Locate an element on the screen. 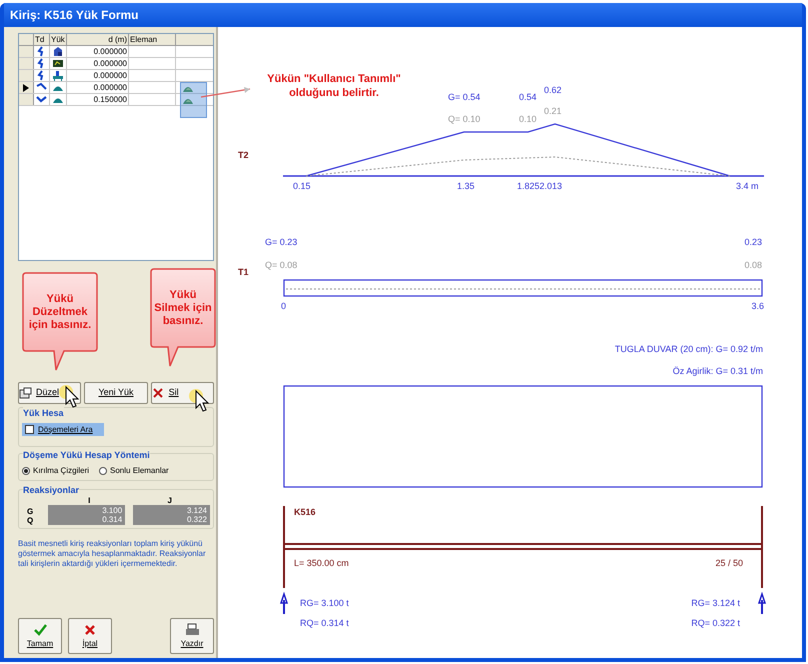 This screenshot has width=808, height=664. track-label: T2 is located at coordinates (243, 155).